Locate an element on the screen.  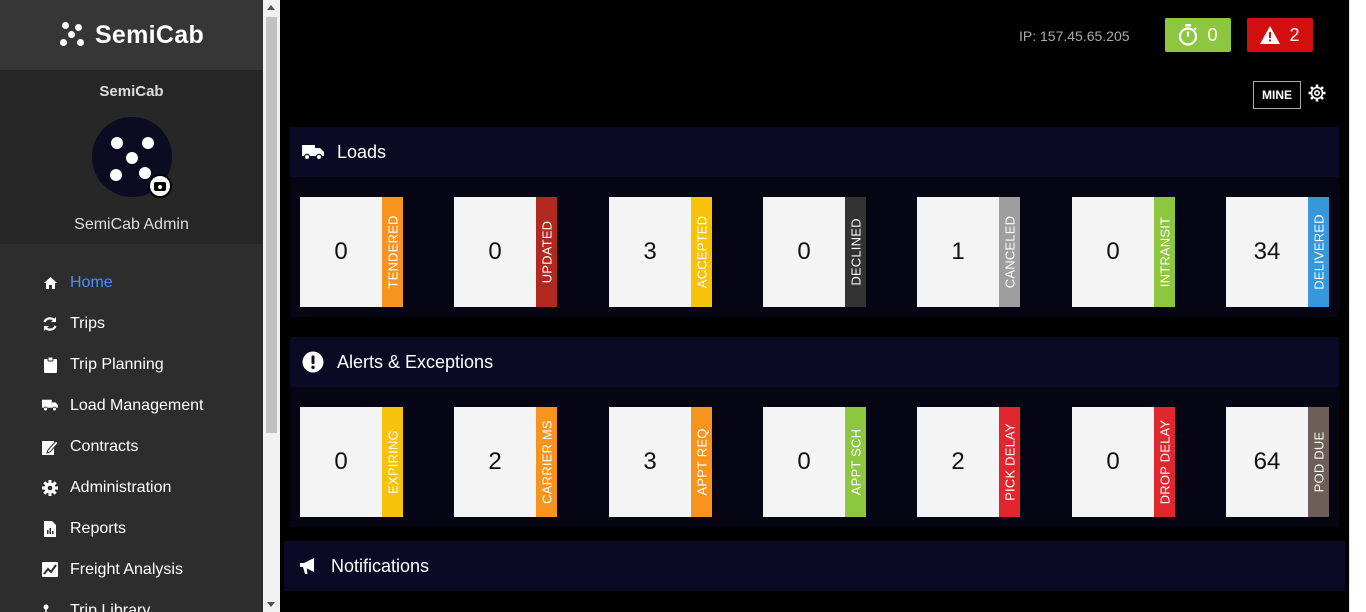
status-card-delivered: 34 DELIVERED is located at coordinates (1277, 252).